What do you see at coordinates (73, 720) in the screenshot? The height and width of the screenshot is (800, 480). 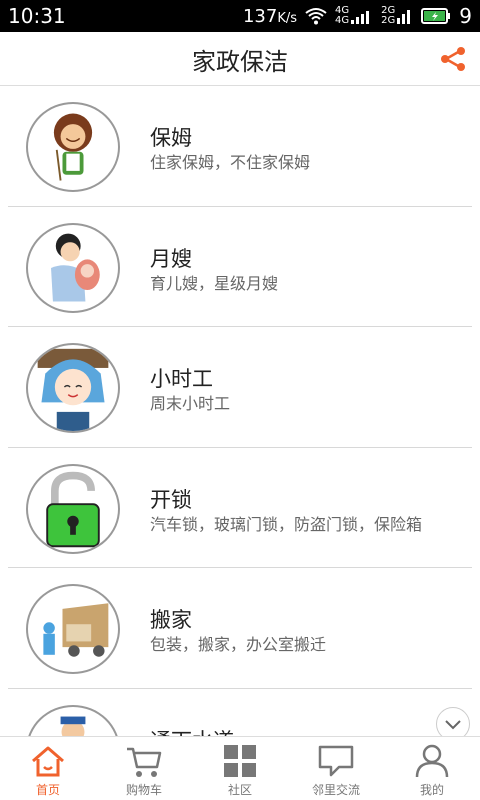 I see `plumber-avatar` at bounding box center [73, 720].